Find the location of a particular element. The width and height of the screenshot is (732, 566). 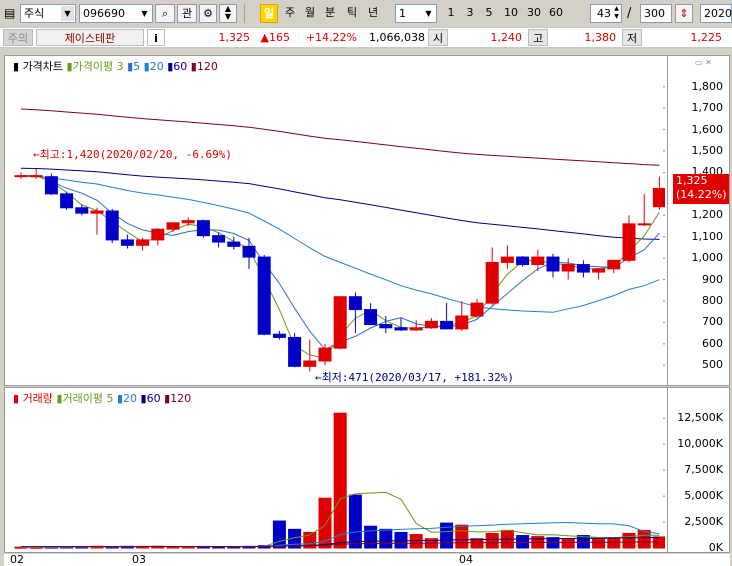

low-annotation: ←최저:471(2020/03/17, +181.32%) is located at coordinates (415, 377).